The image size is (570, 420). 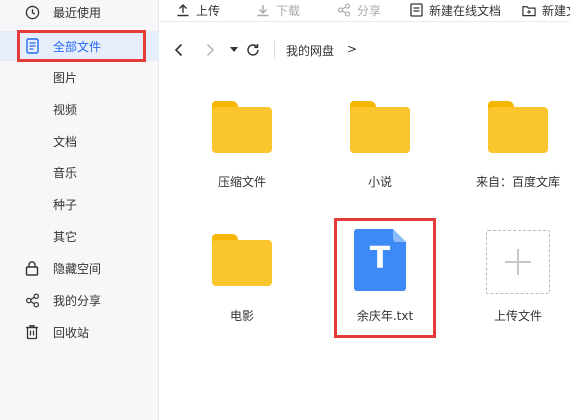 I want to click on file-tile-compressed: 压缩文件, so click(x=242, y=151).